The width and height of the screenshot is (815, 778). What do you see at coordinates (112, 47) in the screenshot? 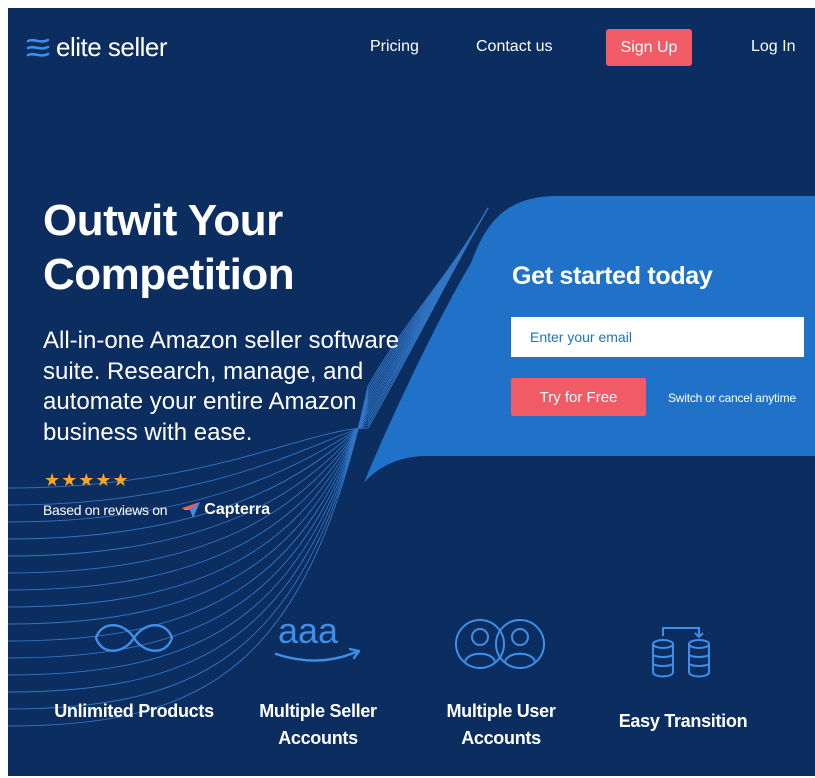
I see `logo-text: elite seller` at bounding box center [112, 47].